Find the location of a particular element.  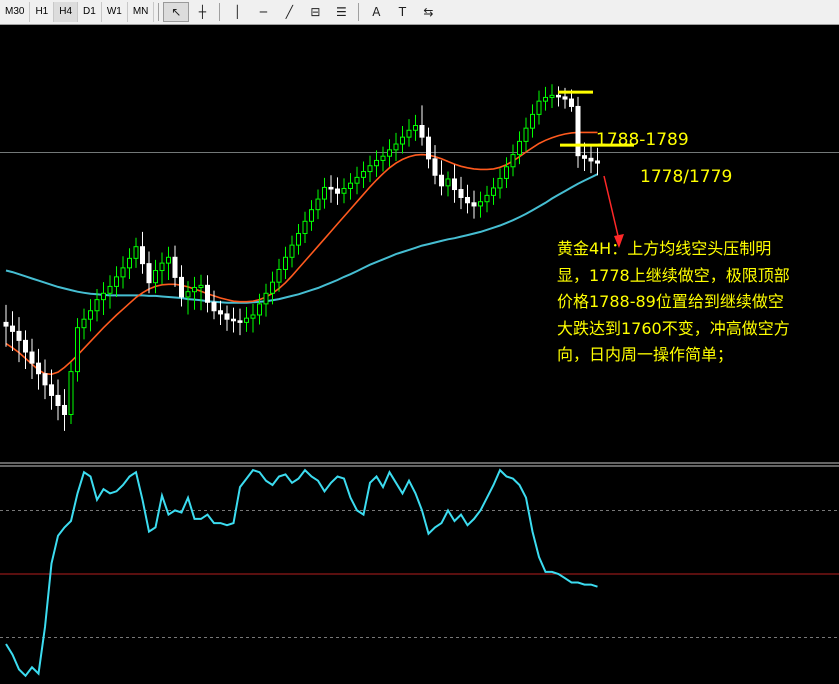

ma-slow-line is located at coordinates (301, 238).